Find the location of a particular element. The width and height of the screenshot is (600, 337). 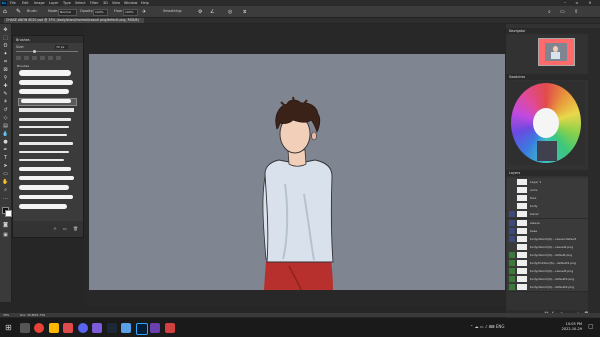

navigator-thumbnail is located at coordinates (556, 52).